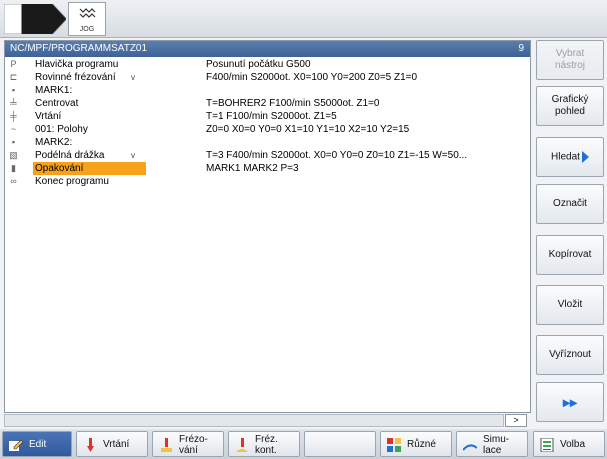  I want to click on block-parameters: MARK1 MARK2 P=3, so click(252, 168).